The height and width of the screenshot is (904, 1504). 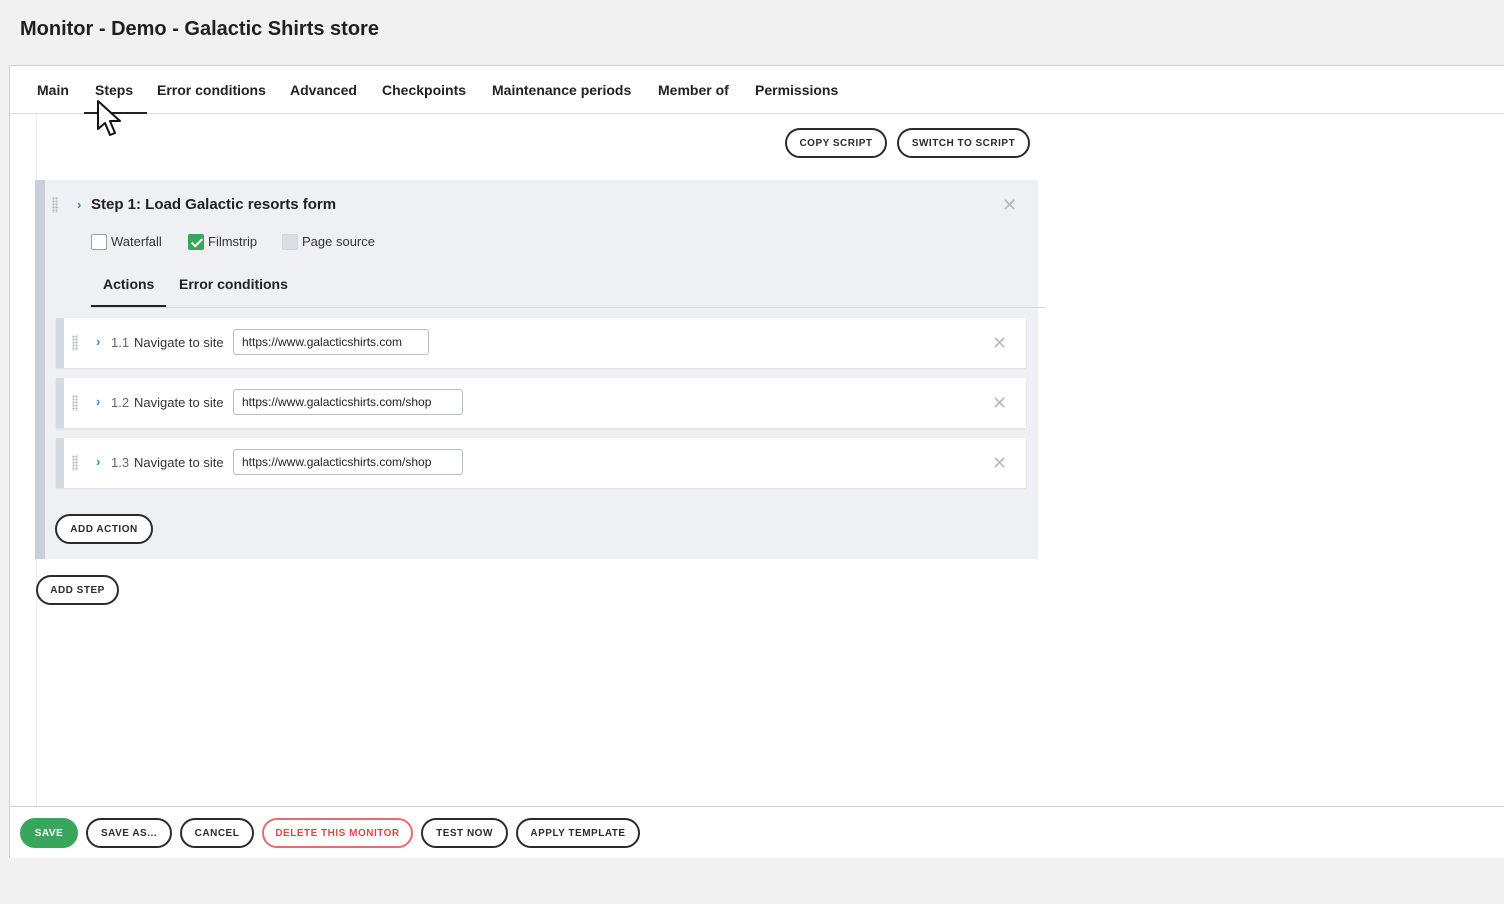 I want to click on tab-actions: Actions, so click(x=128, y=284).